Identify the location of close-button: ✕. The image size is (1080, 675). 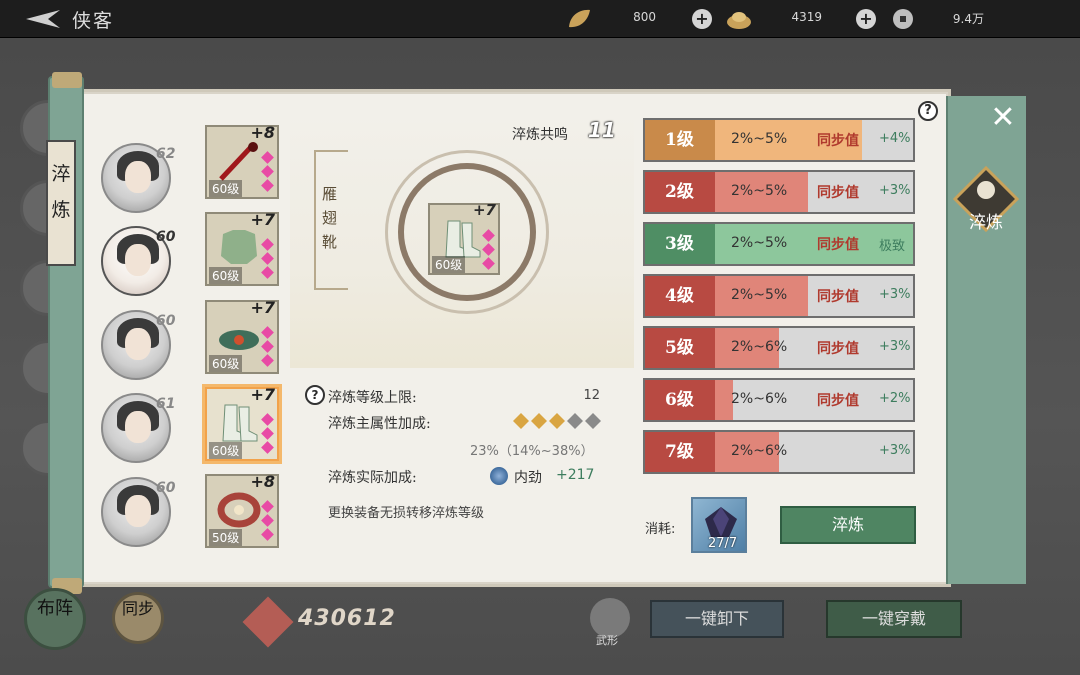
(1003, 118).